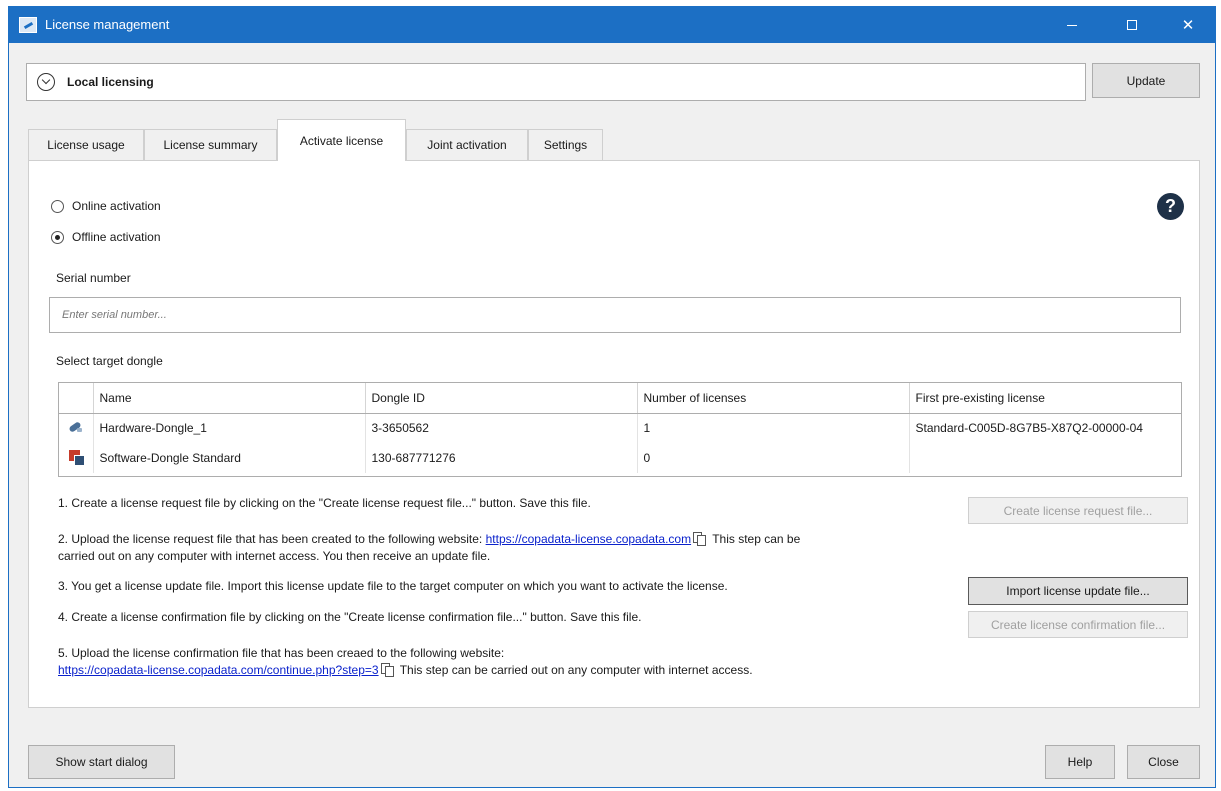 The width and height of the screenshot is (1221, 791). What do you see at coordinates (210, 144) in the screenshot?
I see `tab-license-summary: License summary` at bounding box center [210, 144].